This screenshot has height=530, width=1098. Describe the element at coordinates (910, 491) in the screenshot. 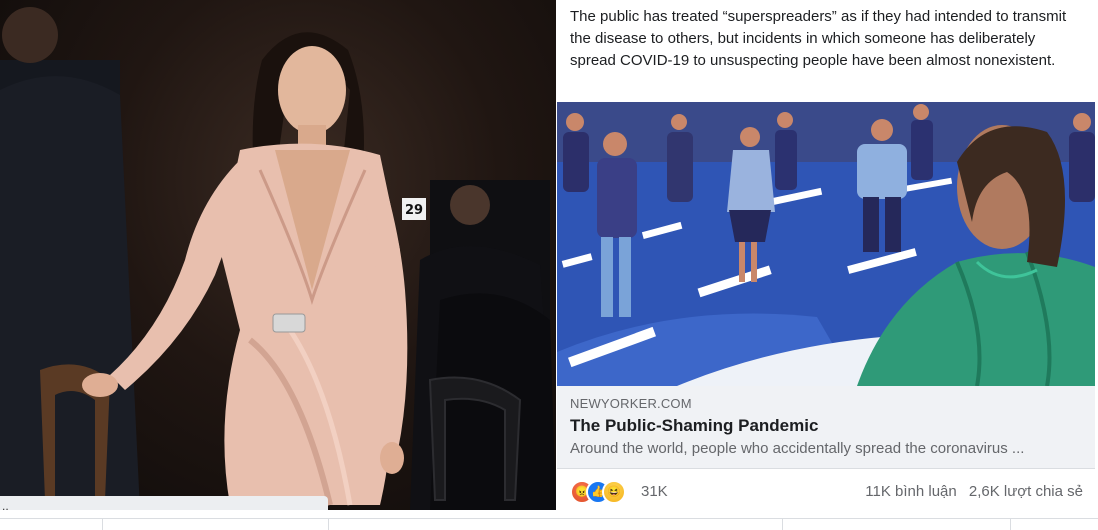

I see `comment-count: 11K bình luận` at that location.